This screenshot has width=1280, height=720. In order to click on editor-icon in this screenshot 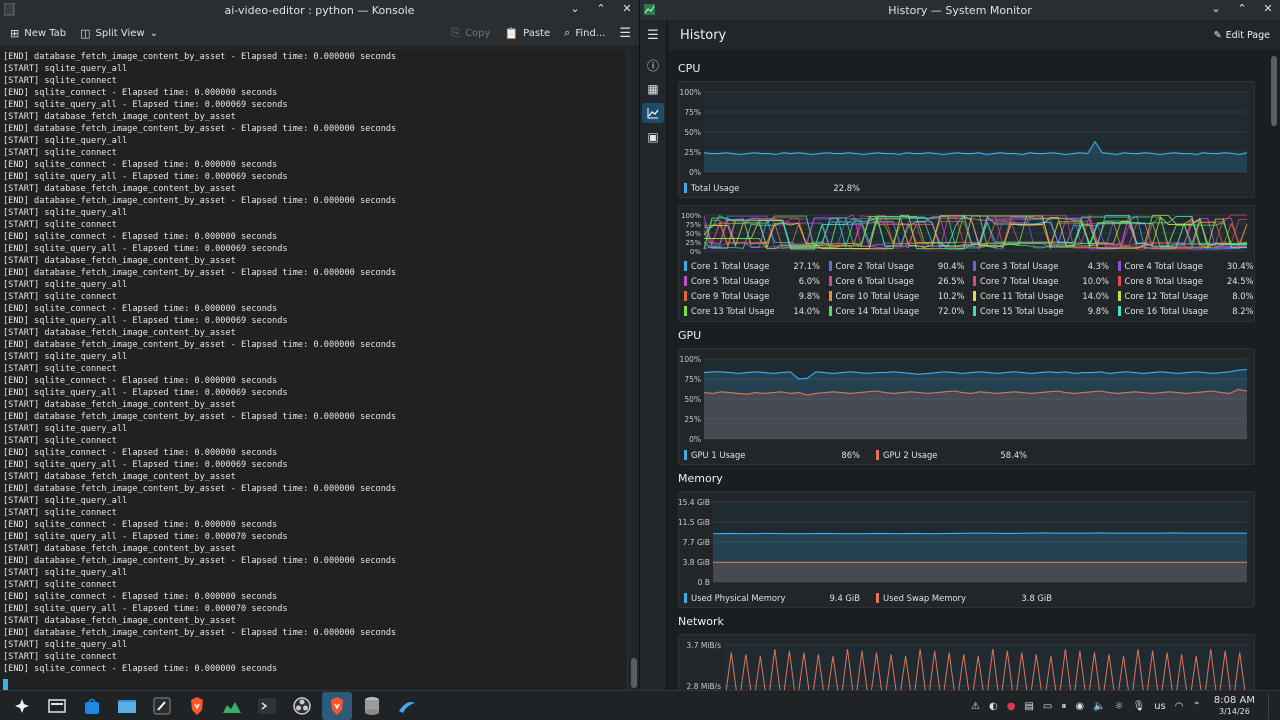, I will do `click(162, 706)`.